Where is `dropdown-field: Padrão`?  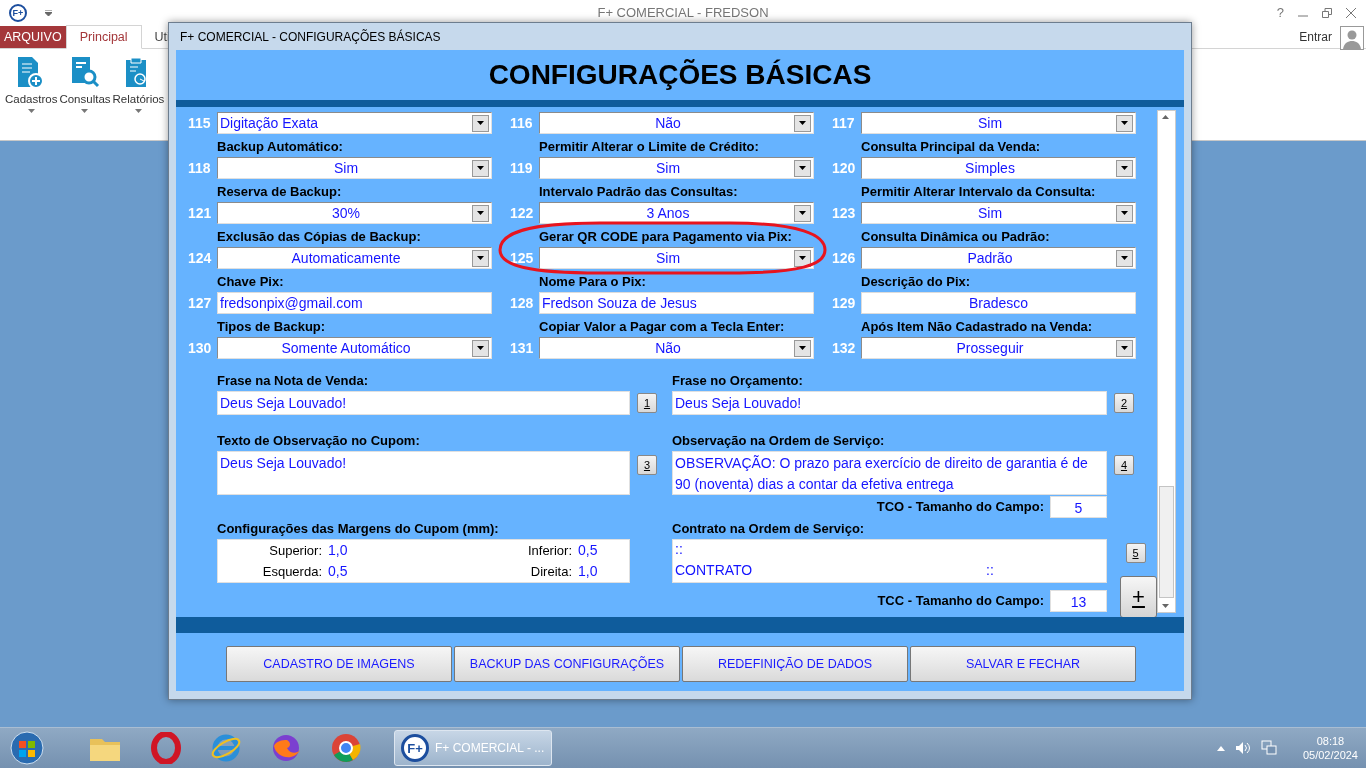 dropdown-field: Padrão is located at coordinates (998, 258).